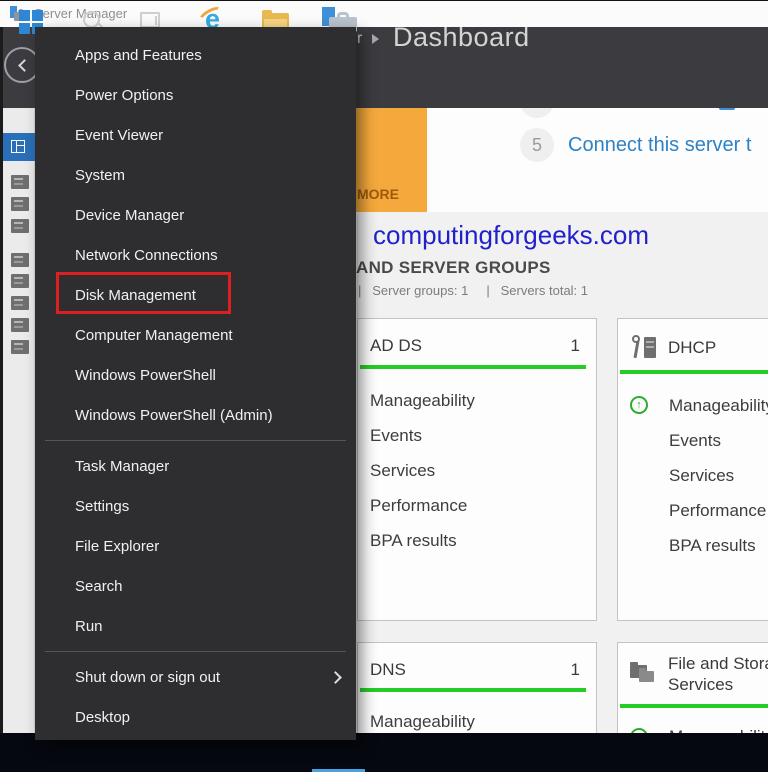 The width and height of the screenshot is (768, 772). What do you see at coordinates (718, 674) in the screenshot?
I see `card-title-file-storage: File and Storage Services` at bounding box center [718, 674].